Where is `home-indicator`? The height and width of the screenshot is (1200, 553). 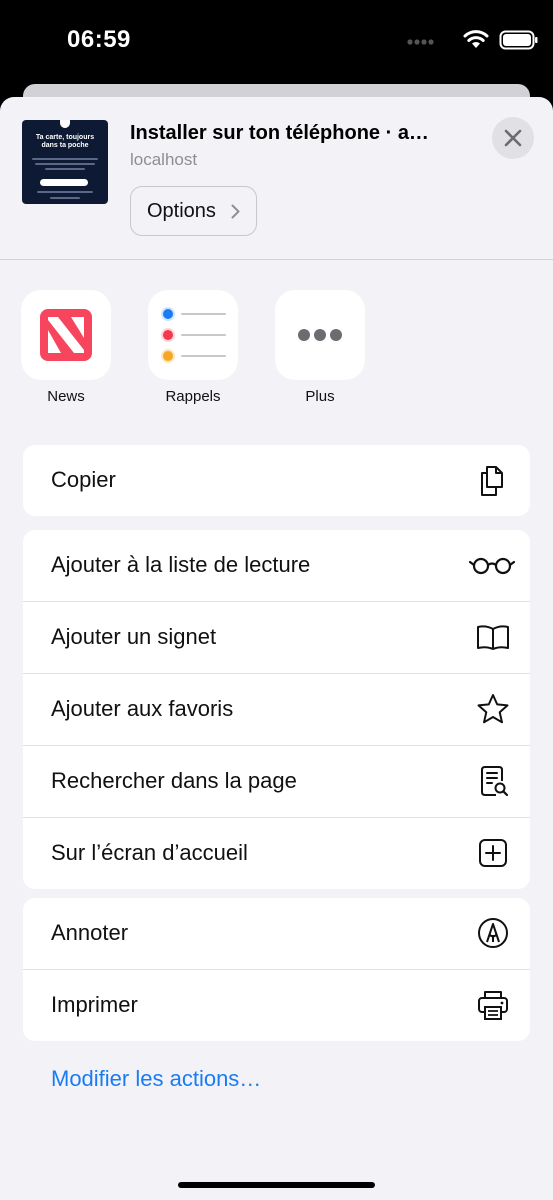 home-indicator is located at coordinates (276, 1185).